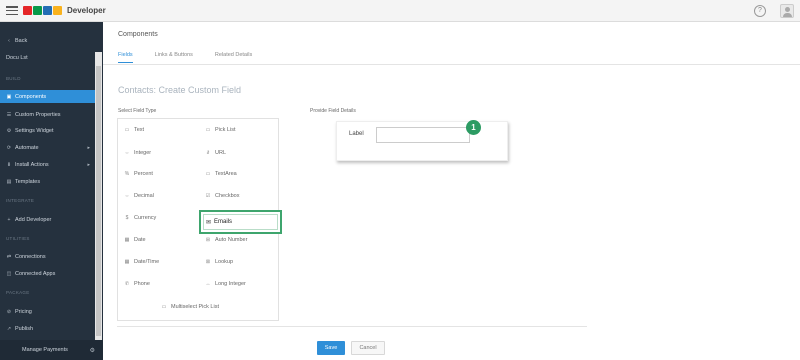 The width and height of the screenshot is (800, 360). Describe the element at coordinates (147, 262) in the screenshot. I see `field-type-label: Date/Time` at that location.